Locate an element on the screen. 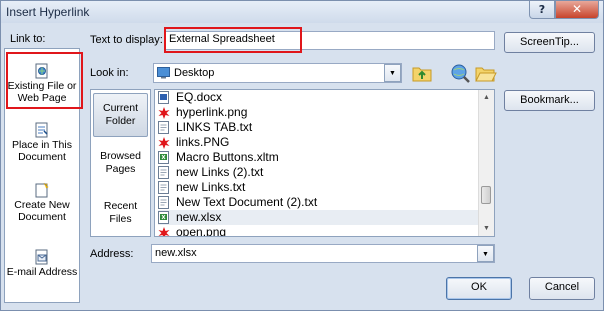  dialog-title: Insert Hyperlink is located at coordinates (48, 12).